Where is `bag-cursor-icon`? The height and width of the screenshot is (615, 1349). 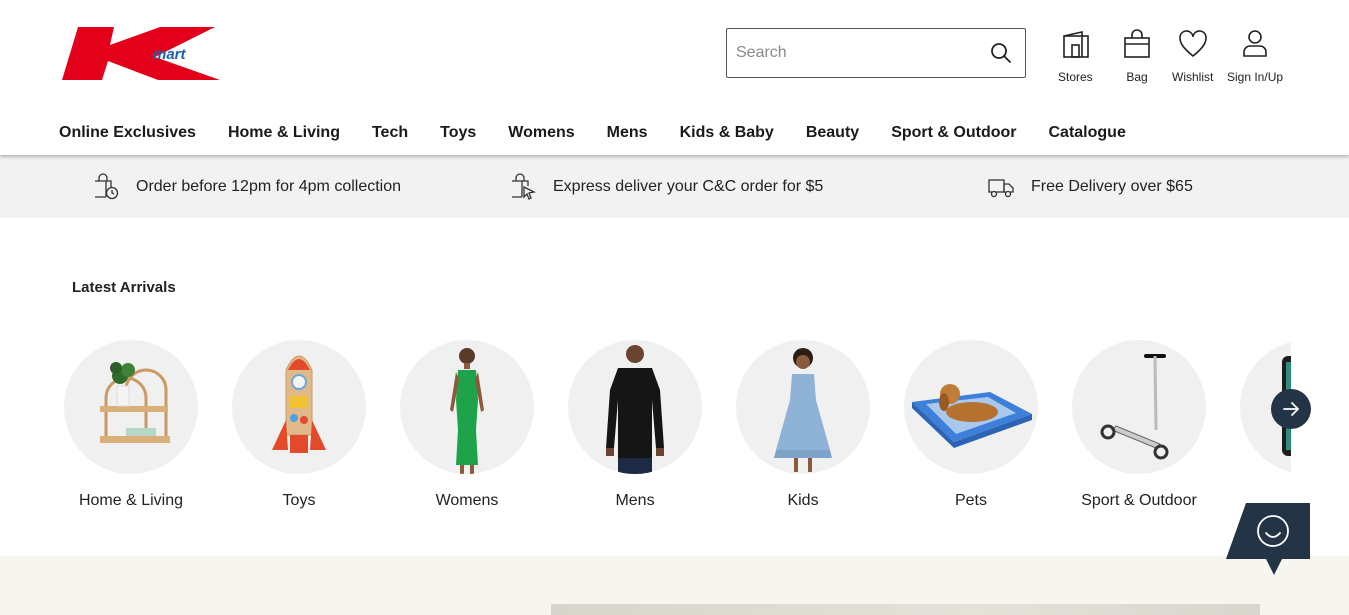 bag-cursor-icon is located at coordinates (524, 186).